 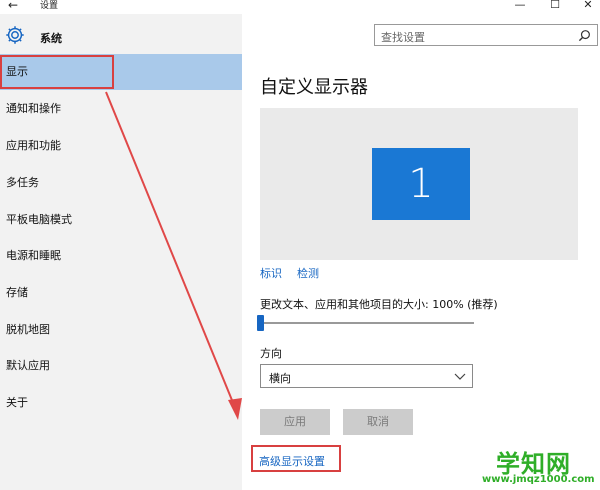 I want to click on sidebar-header: 系统, so click(x=121, y=34).